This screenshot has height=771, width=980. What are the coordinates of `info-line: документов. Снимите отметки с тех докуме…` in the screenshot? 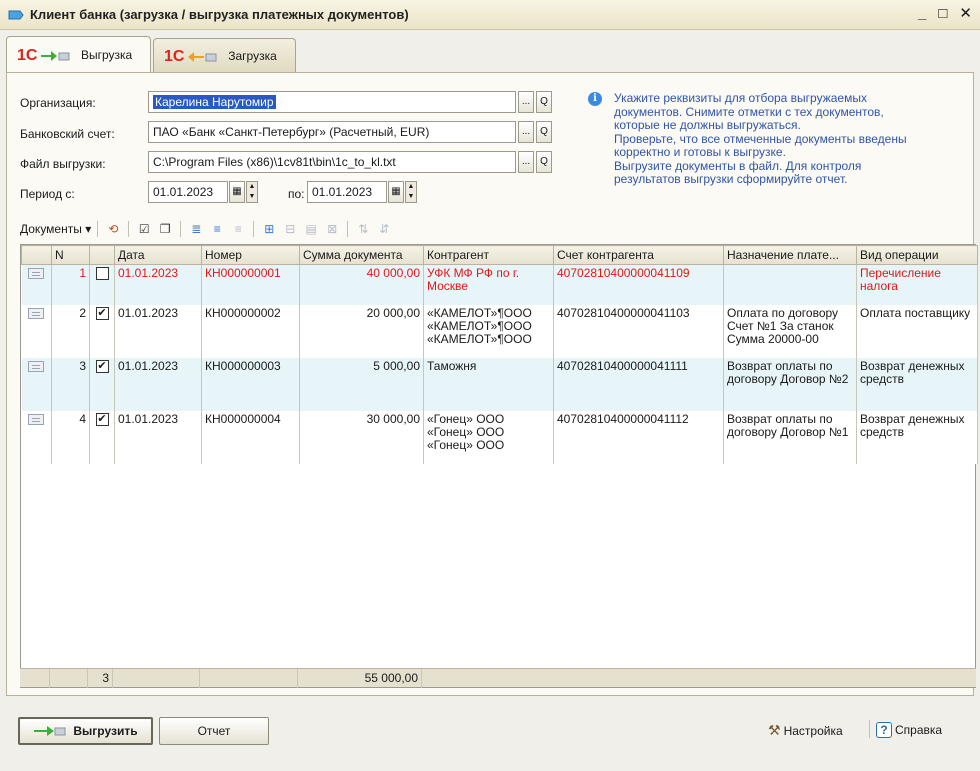 It's located at (749, 111).